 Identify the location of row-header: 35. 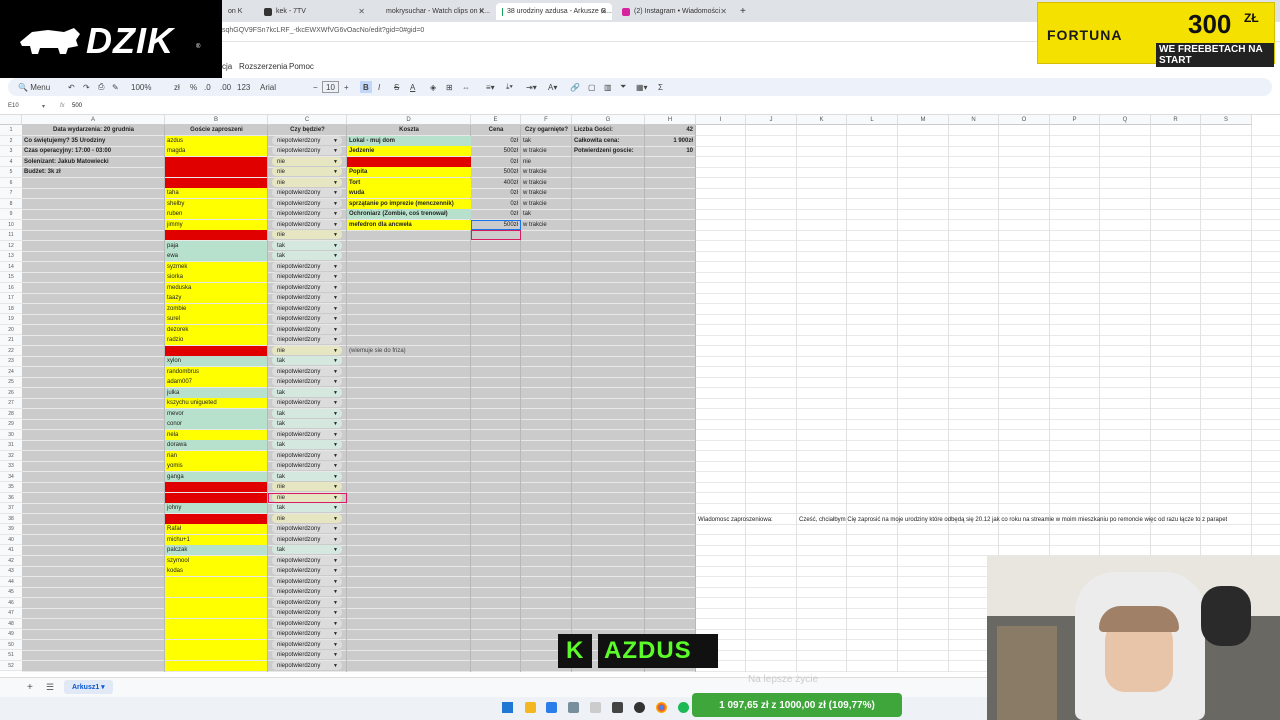
(11, 487).